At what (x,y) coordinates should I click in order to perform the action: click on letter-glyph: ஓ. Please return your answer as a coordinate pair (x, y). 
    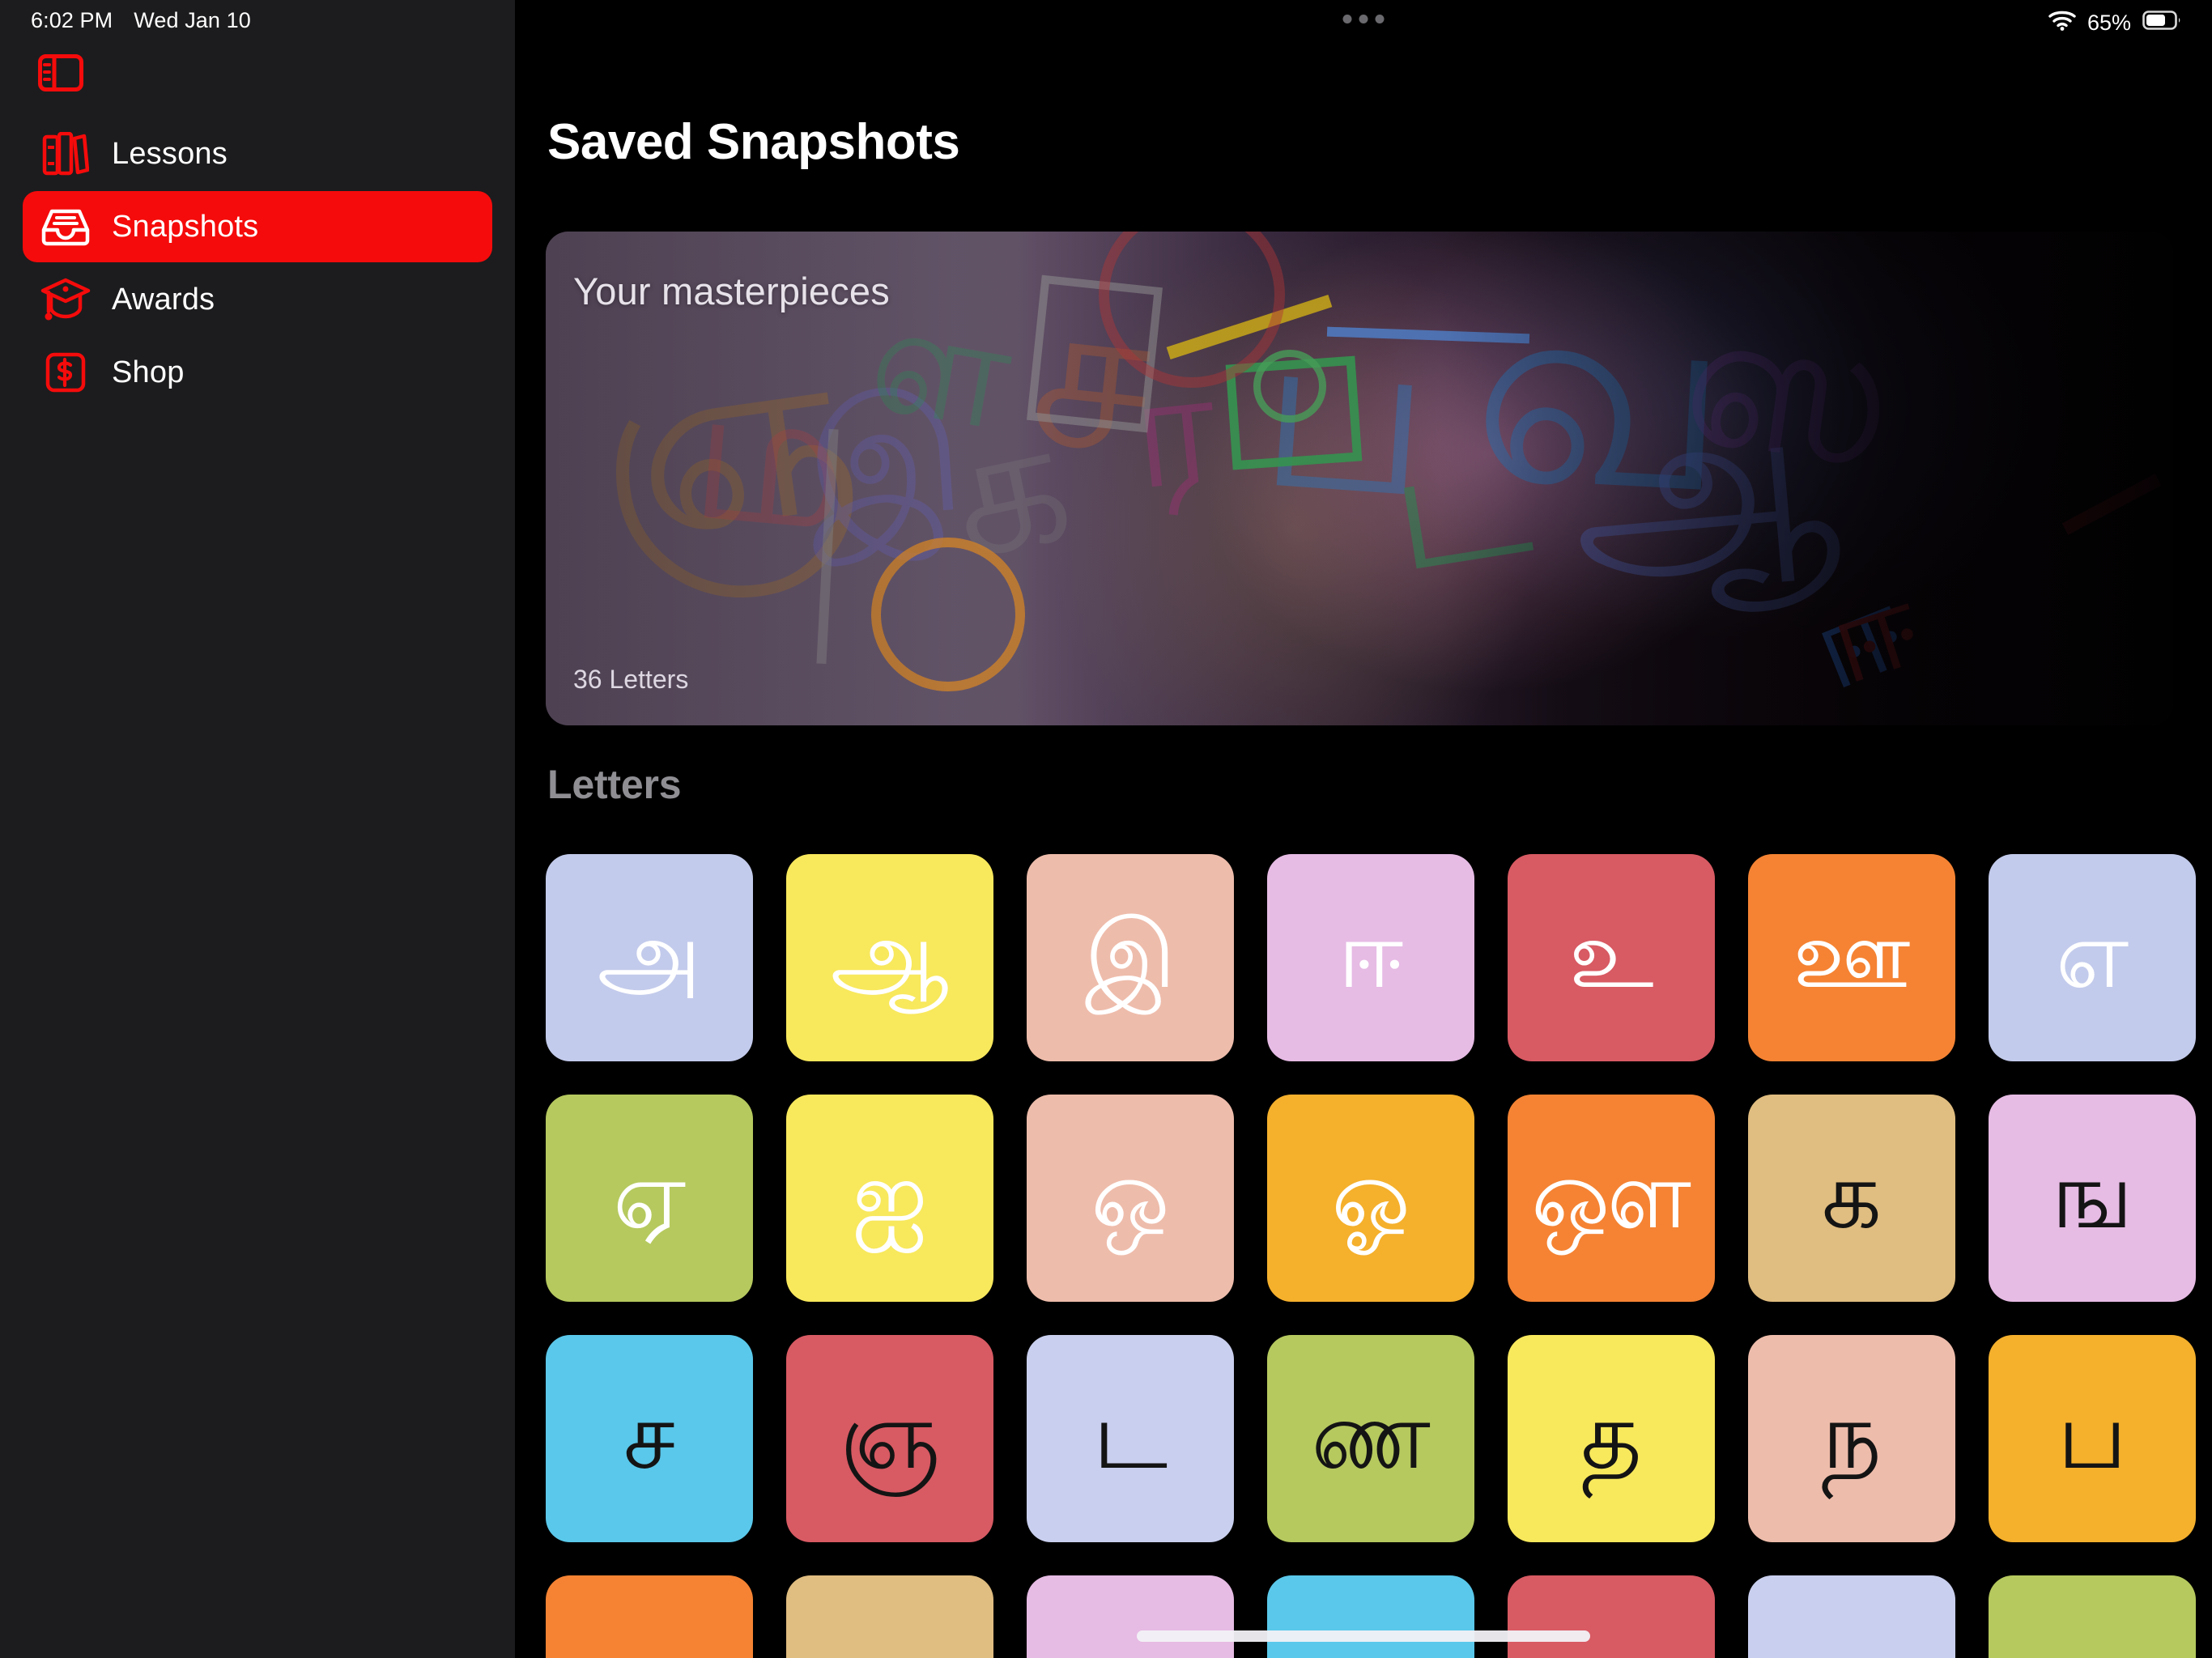
    Looking at the image, I should click on (1371, 1196).